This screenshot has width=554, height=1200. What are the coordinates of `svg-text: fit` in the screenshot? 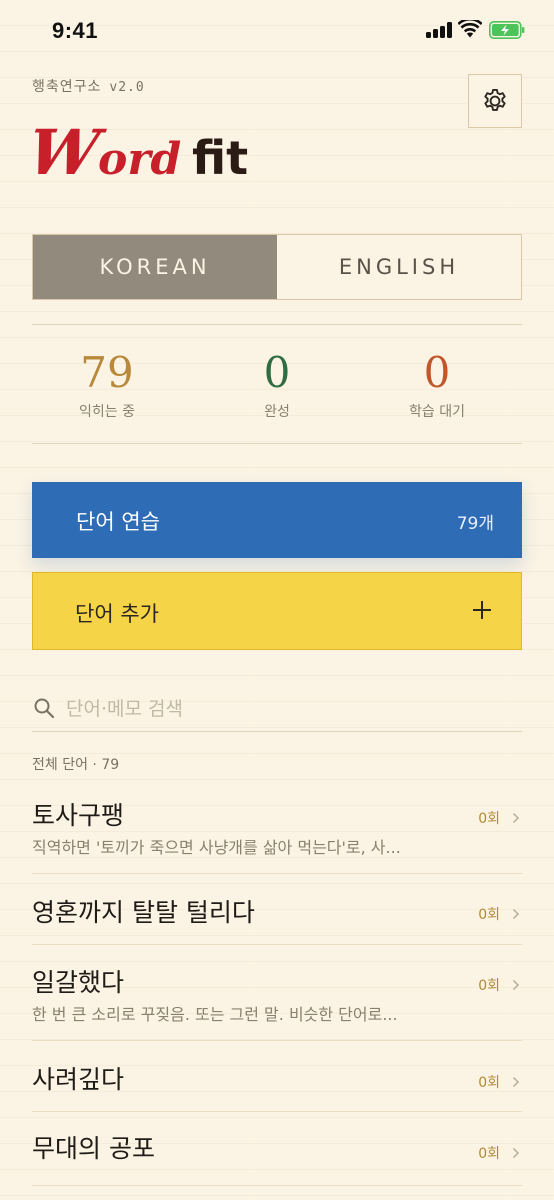 It's located at (220, 158).